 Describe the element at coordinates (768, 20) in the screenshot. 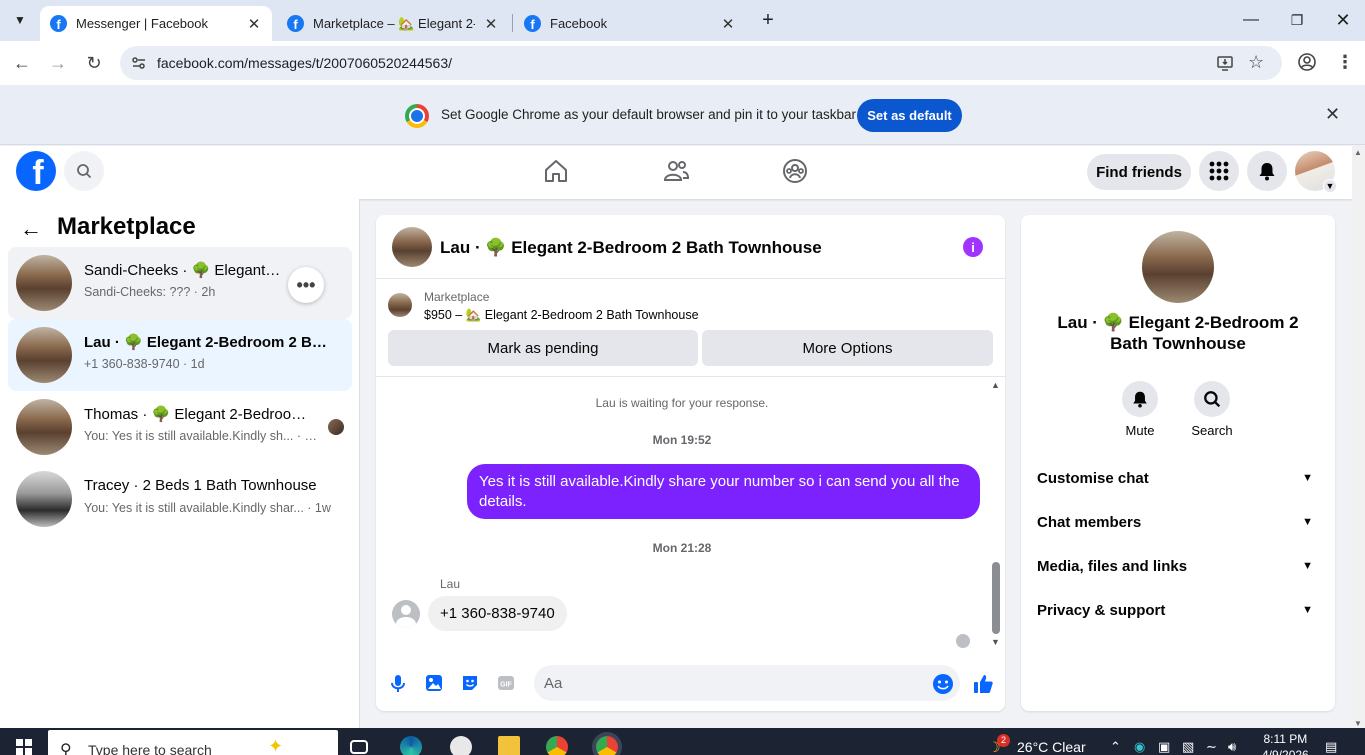

I see `new-tab-button: +` at that location.